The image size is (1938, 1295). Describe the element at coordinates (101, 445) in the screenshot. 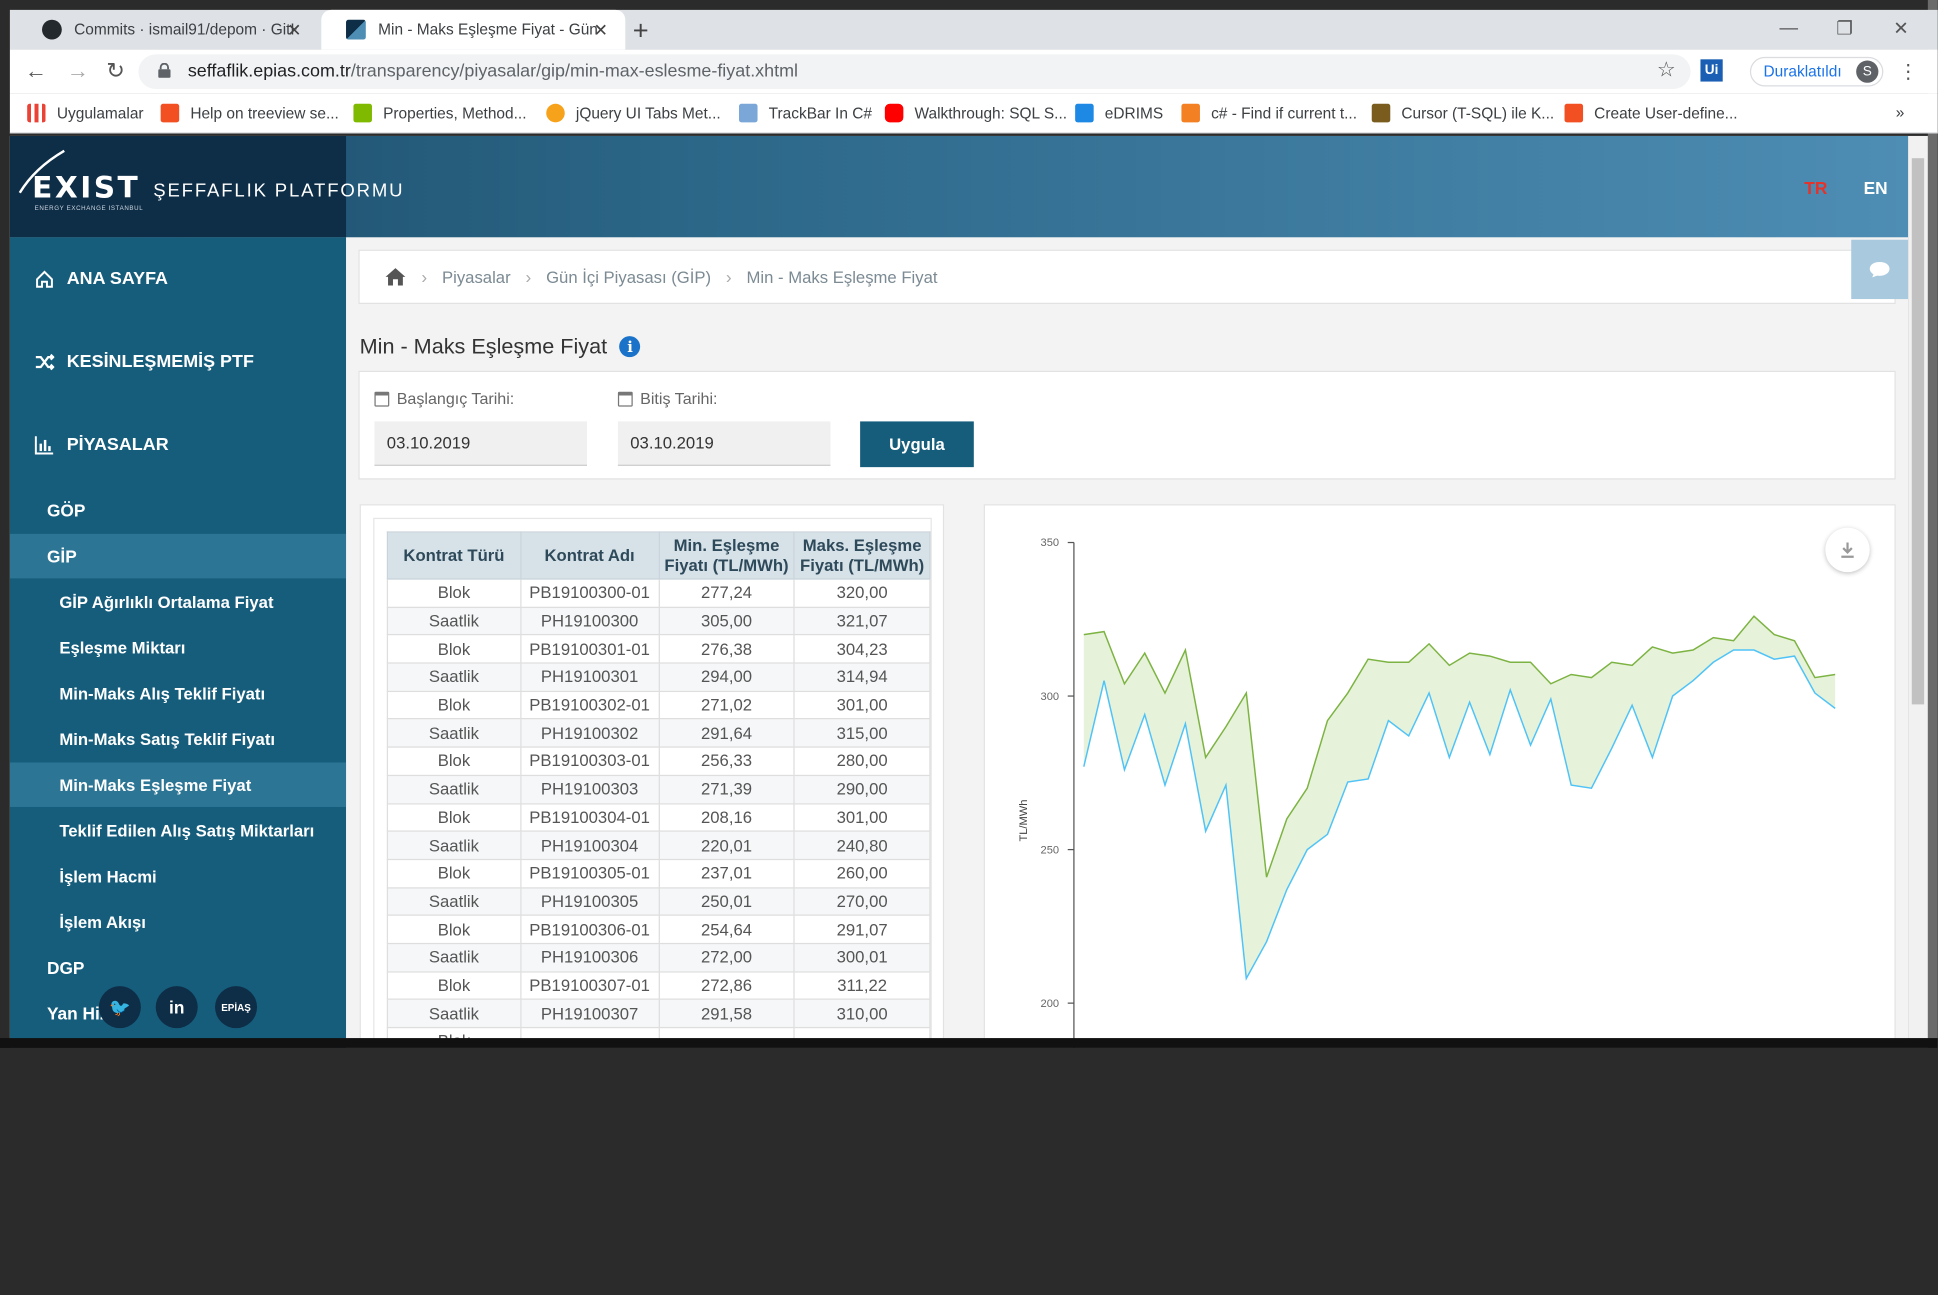

I see `sidebar-item-markets: PİYASALAR` at that location.